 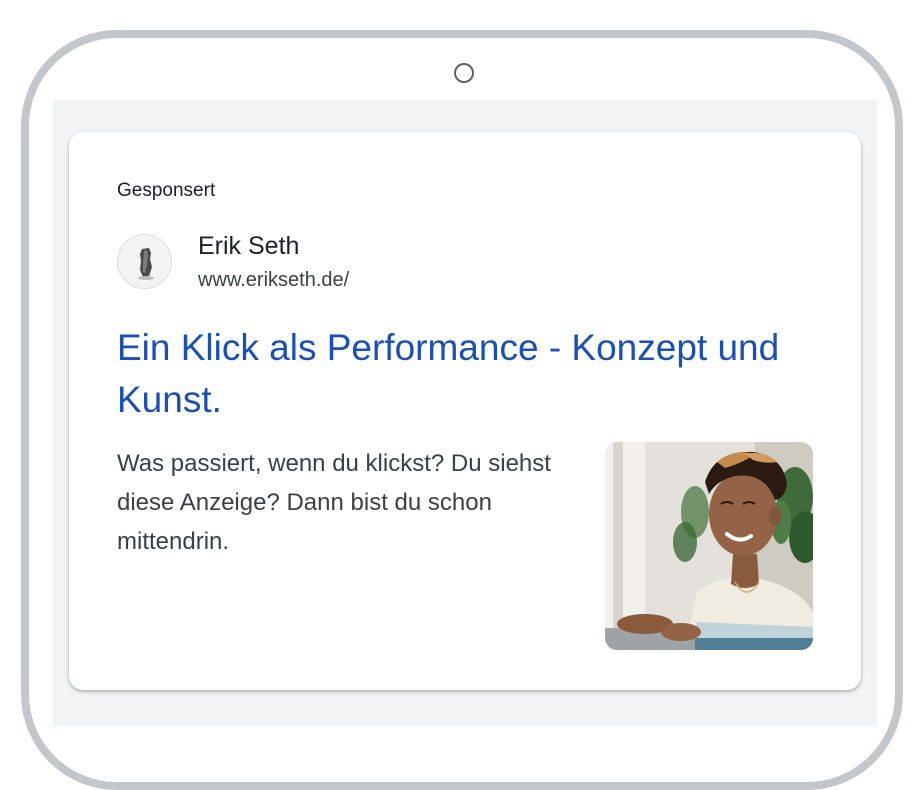 I want to click on advertiser-avatar-icon, so click(x=144, y=261).